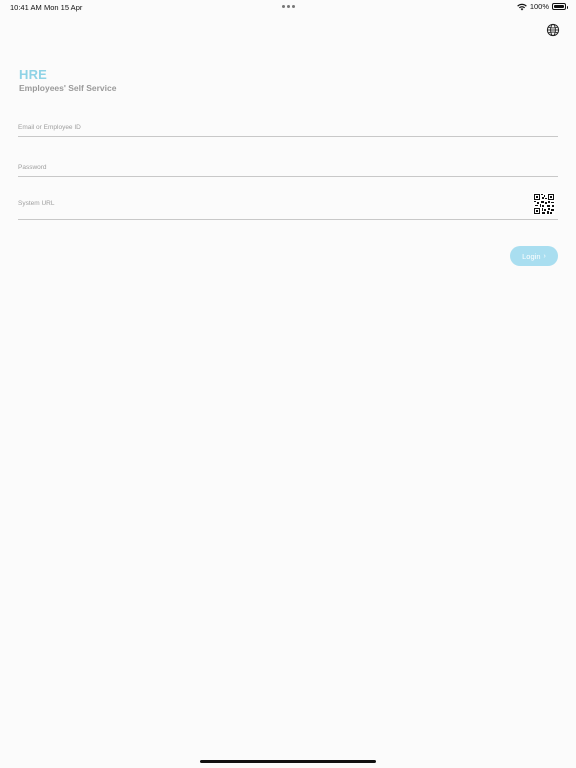 This screenshot has height=768, width=576. Describe the element at coordinates (544, 256) in the screenshot. I see `chevron-right-icon: ›` at that location.